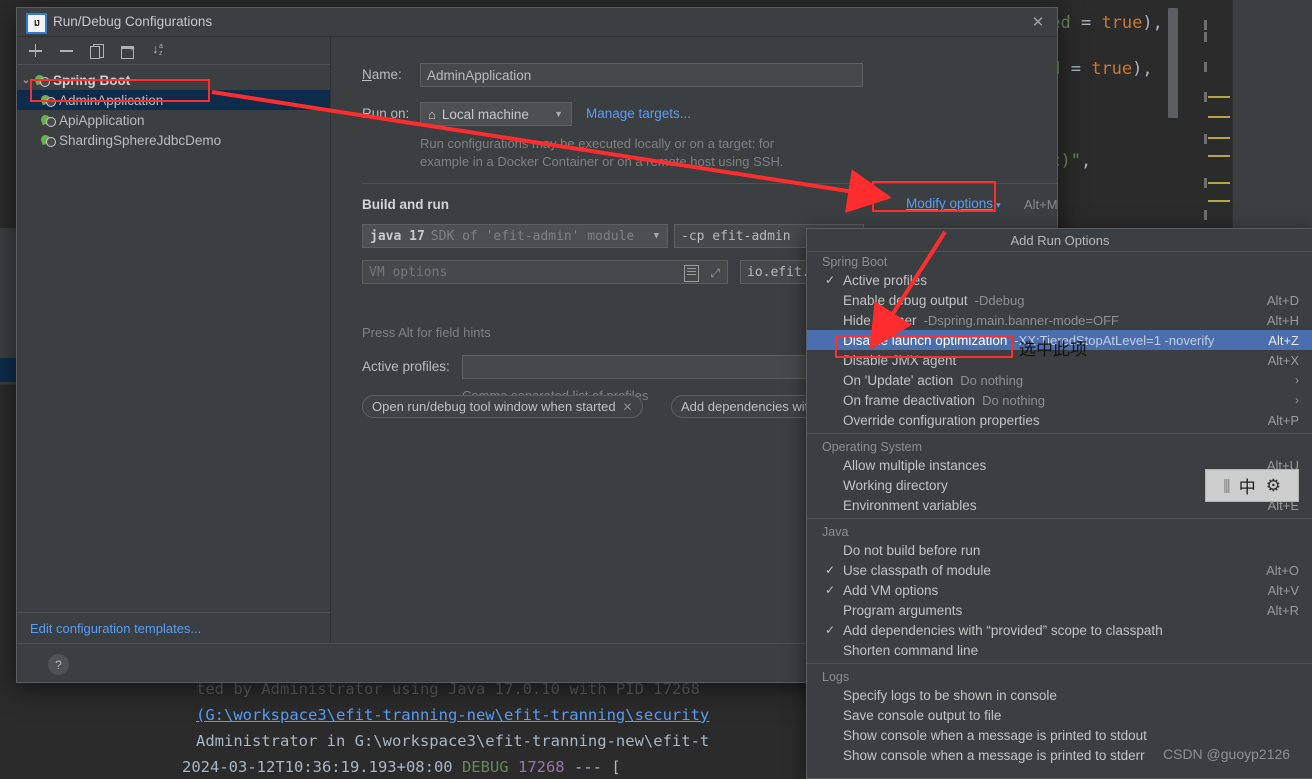 The image size is (1312, 779). Describe the element at coordinates (1021, 320) in the screenshot. I see `menu-item-detail: -Dspring.main.banner-mode=OFF` at that location.